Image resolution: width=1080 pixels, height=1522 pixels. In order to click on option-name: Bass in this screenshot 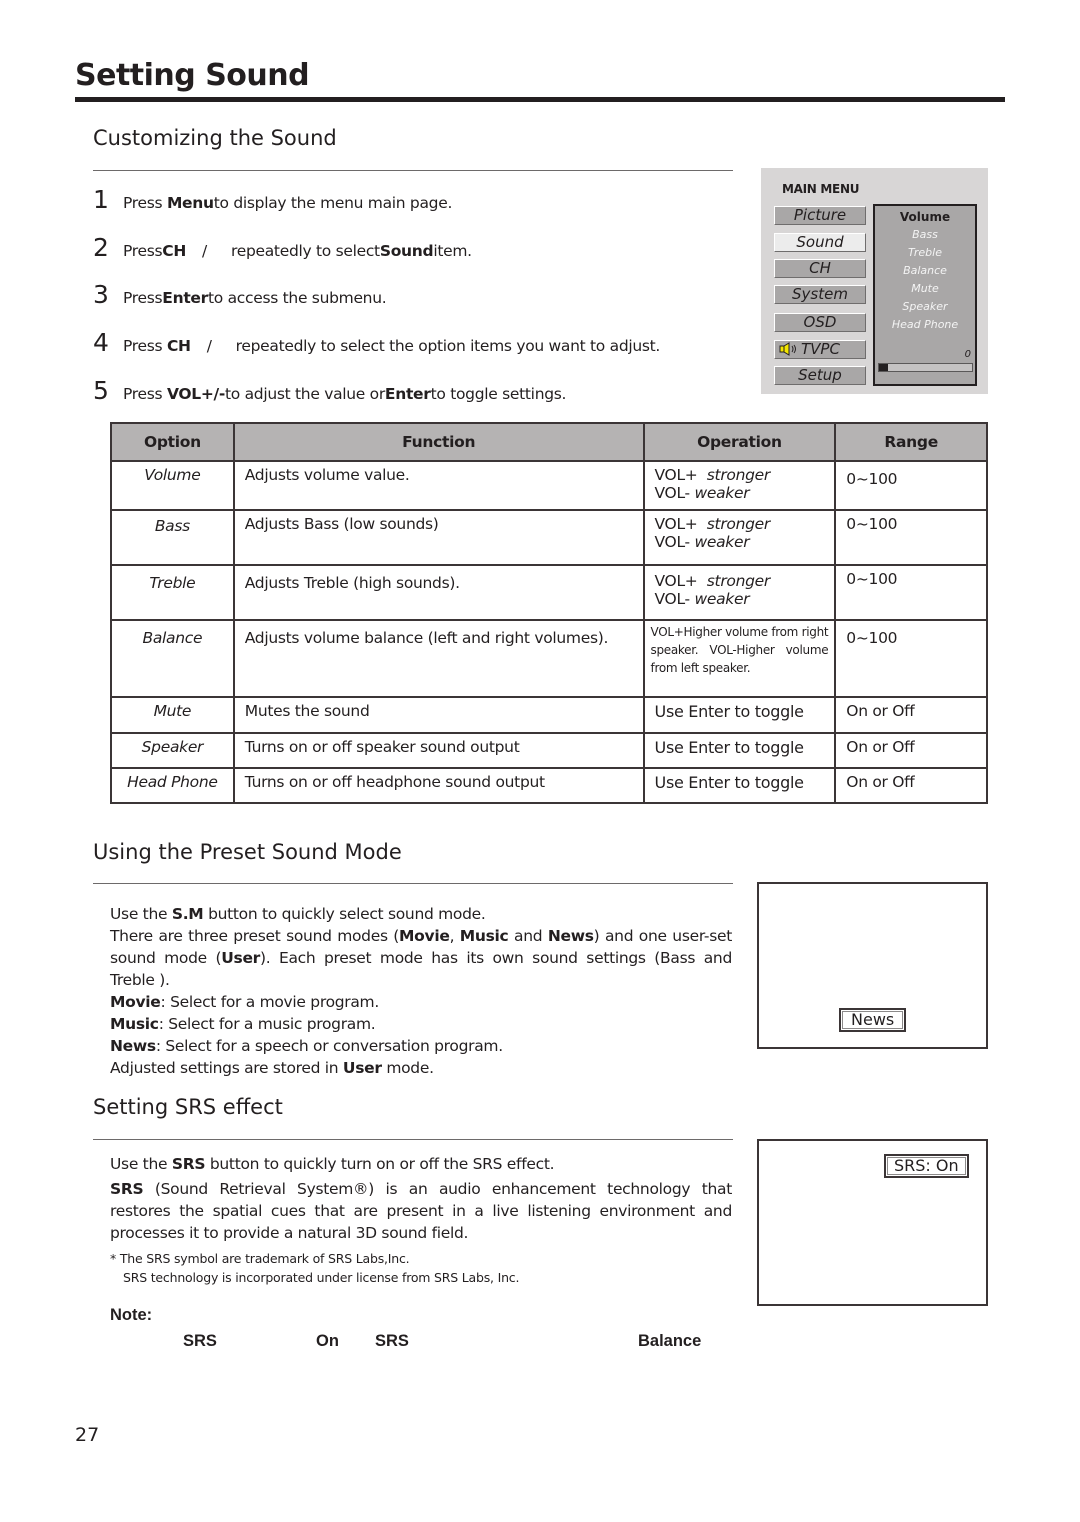, I will do `click(172, 537)`.